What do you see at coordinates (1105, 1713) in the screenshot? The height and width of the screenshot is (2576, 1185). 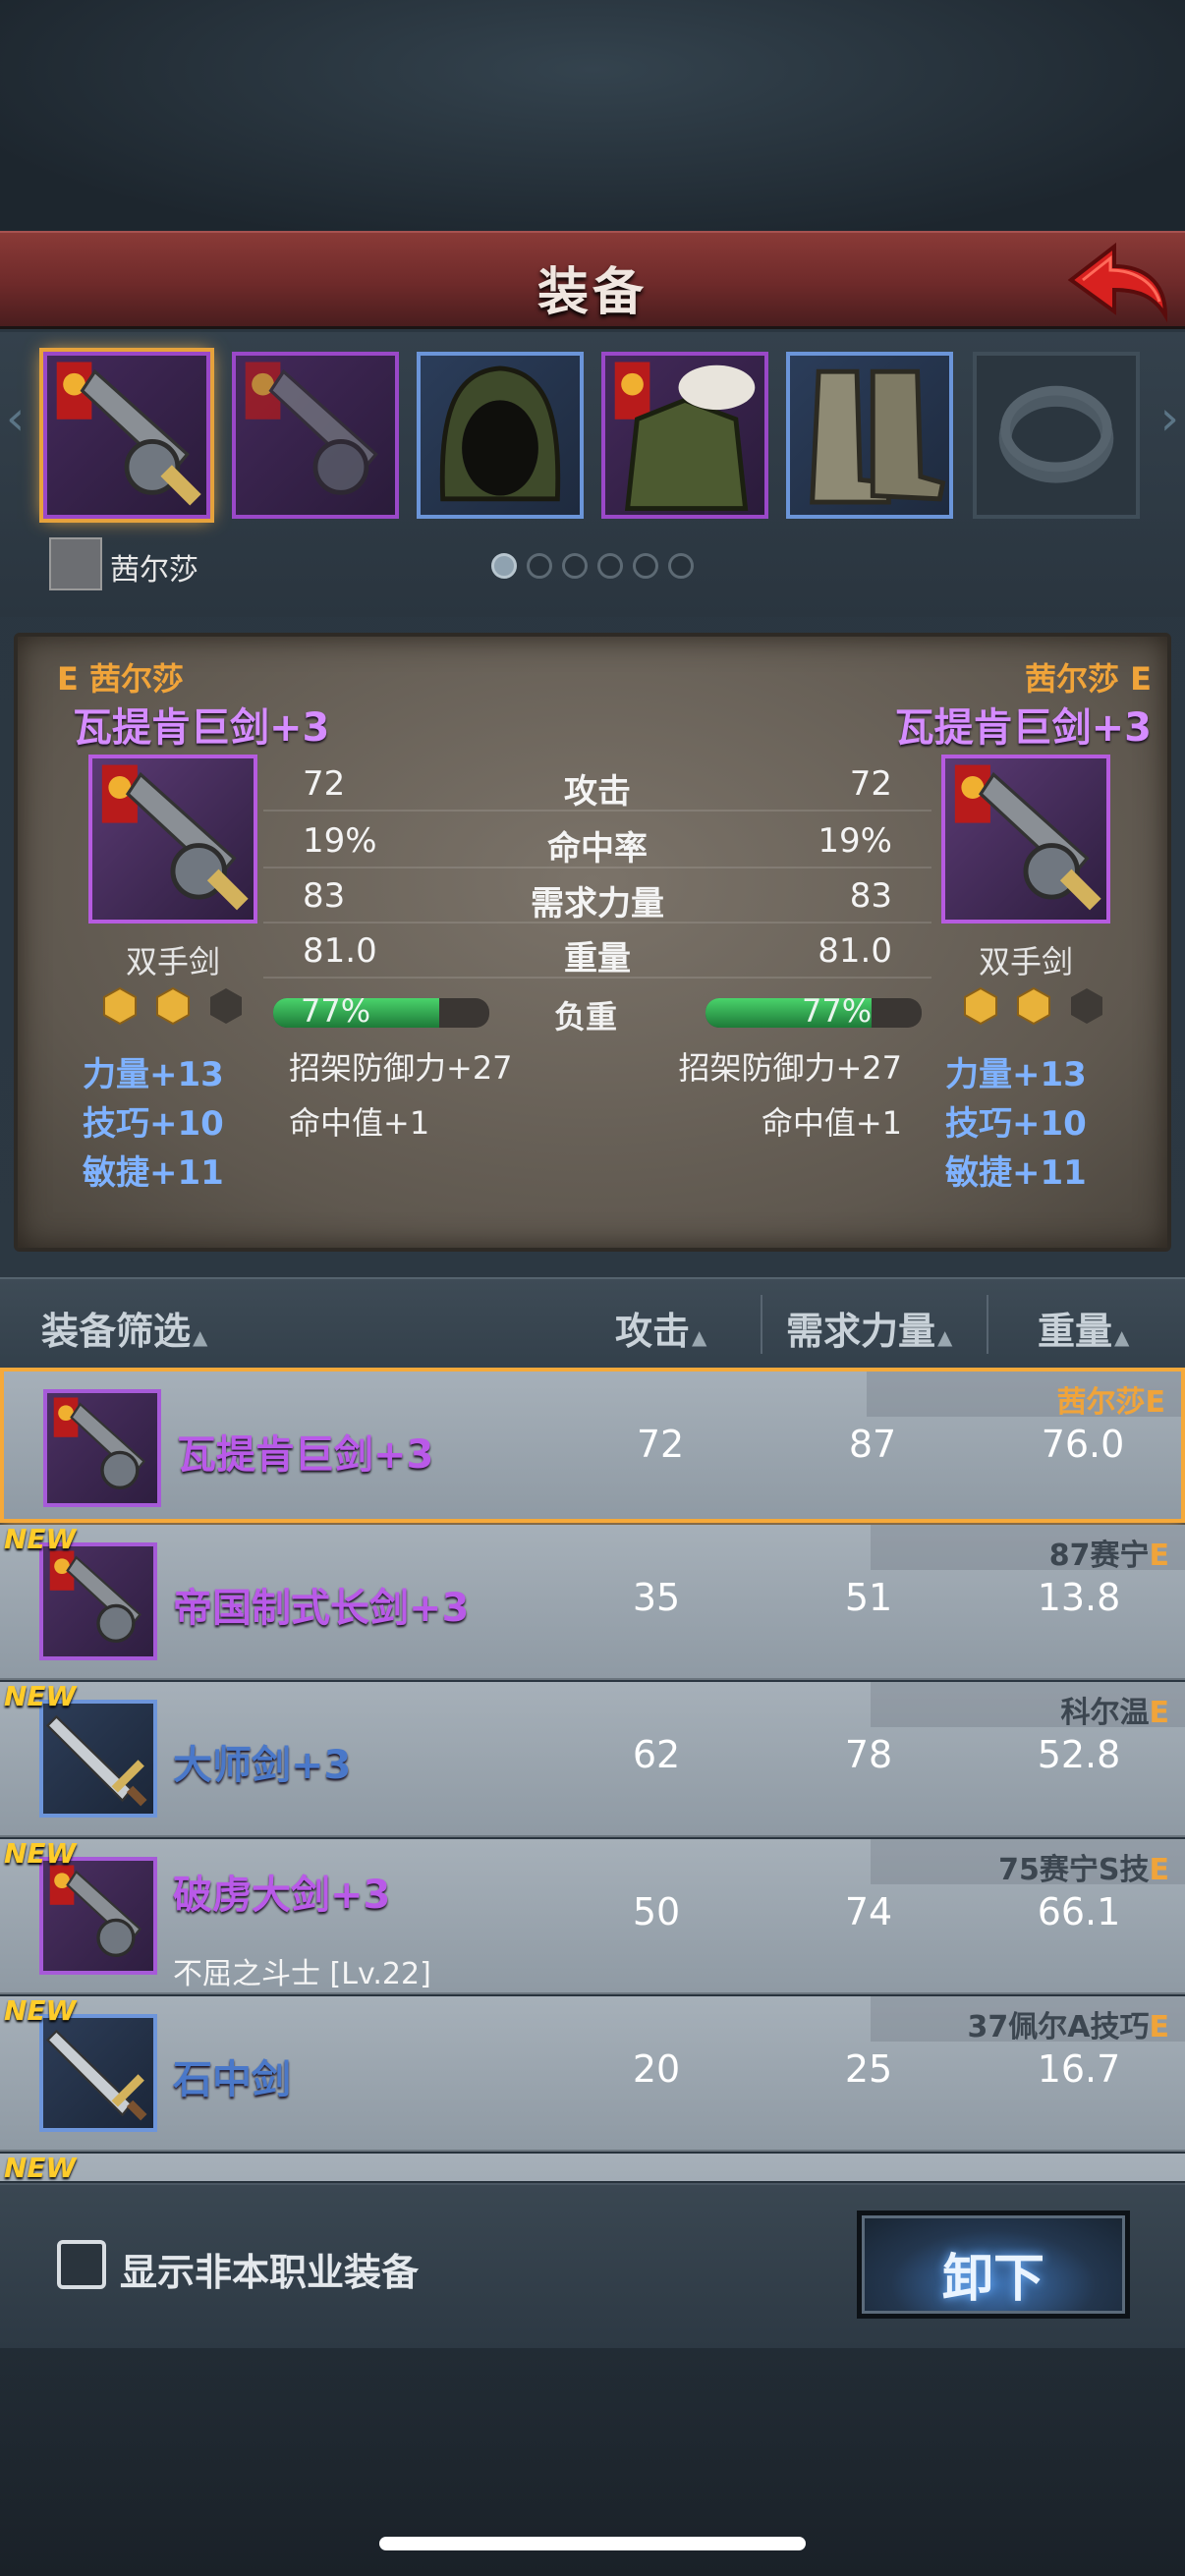 I see `owner-text: 科尔温` at bounding box center [1105, 1713].